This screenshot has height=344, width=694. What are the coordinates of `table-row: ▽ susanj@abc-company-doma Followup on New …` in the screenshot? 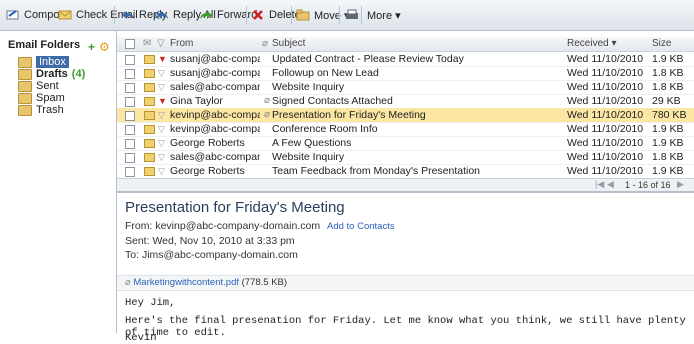 It's located at (405, 73).